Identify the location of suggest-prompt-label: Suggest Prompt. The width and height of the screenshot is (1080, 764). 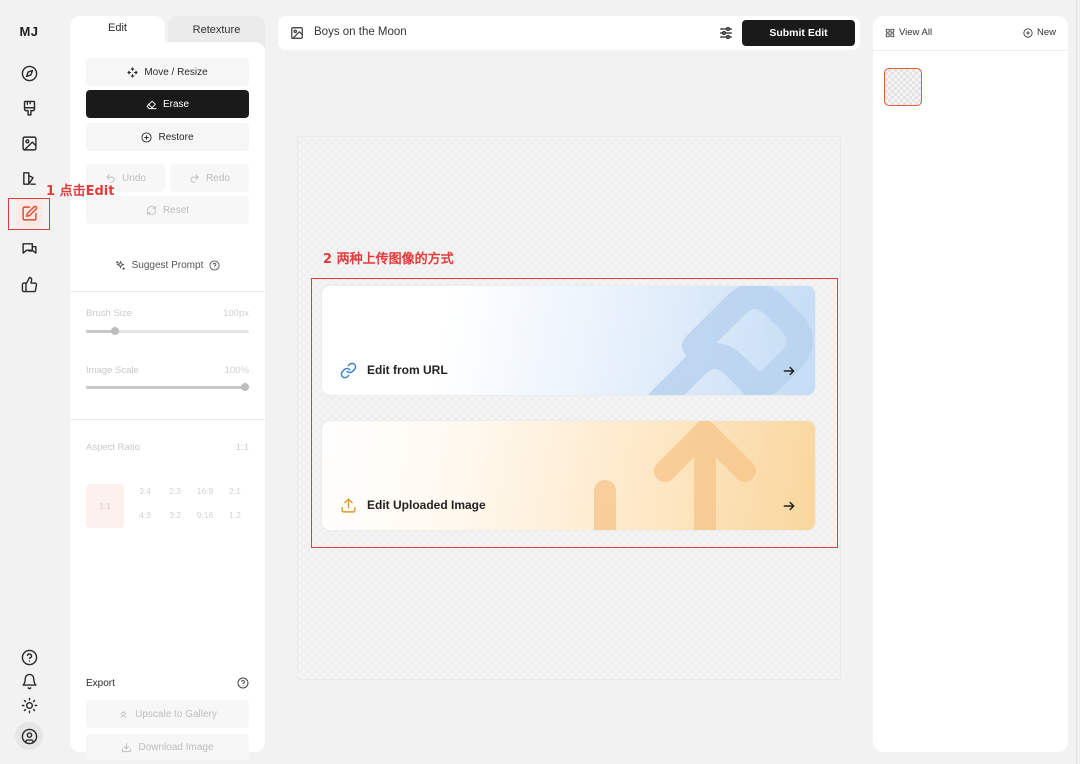
(167, 265).